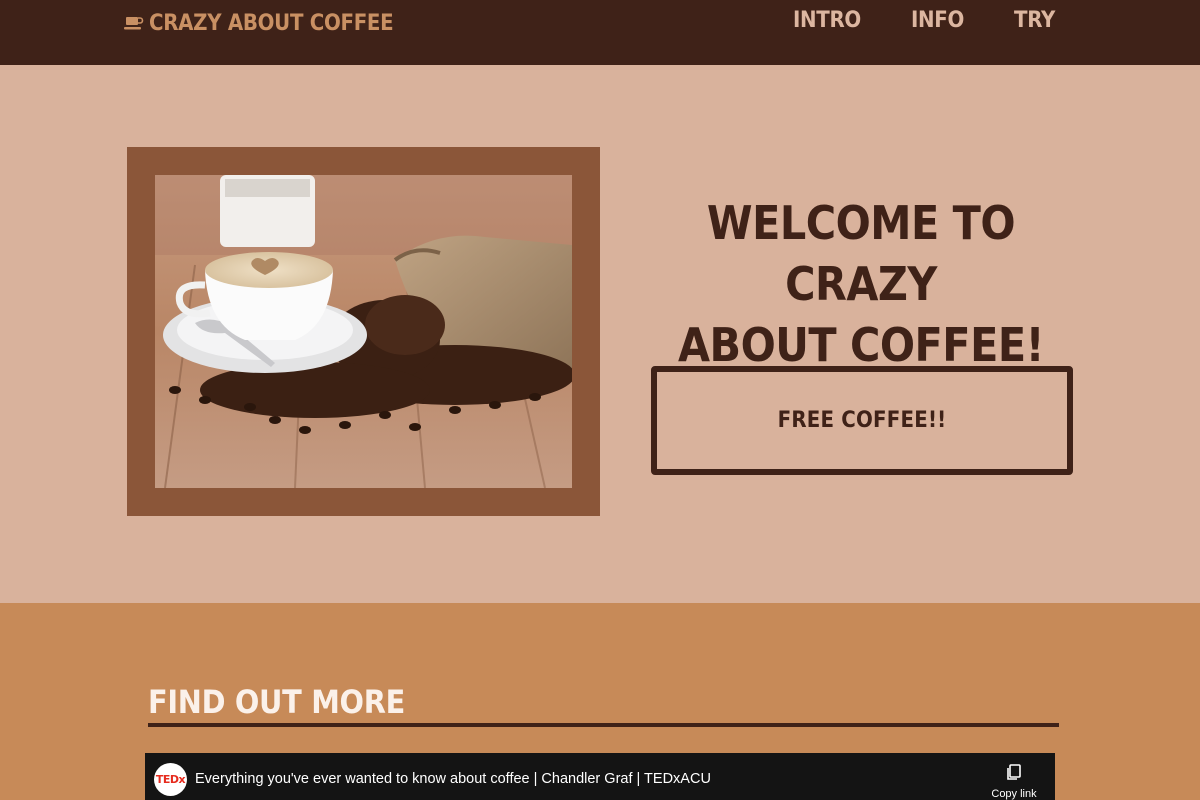 Image resolution: width=1200 pixels, height=800 pixels. I want to click on copy-link-button: Copy link, so click(1014, 781).